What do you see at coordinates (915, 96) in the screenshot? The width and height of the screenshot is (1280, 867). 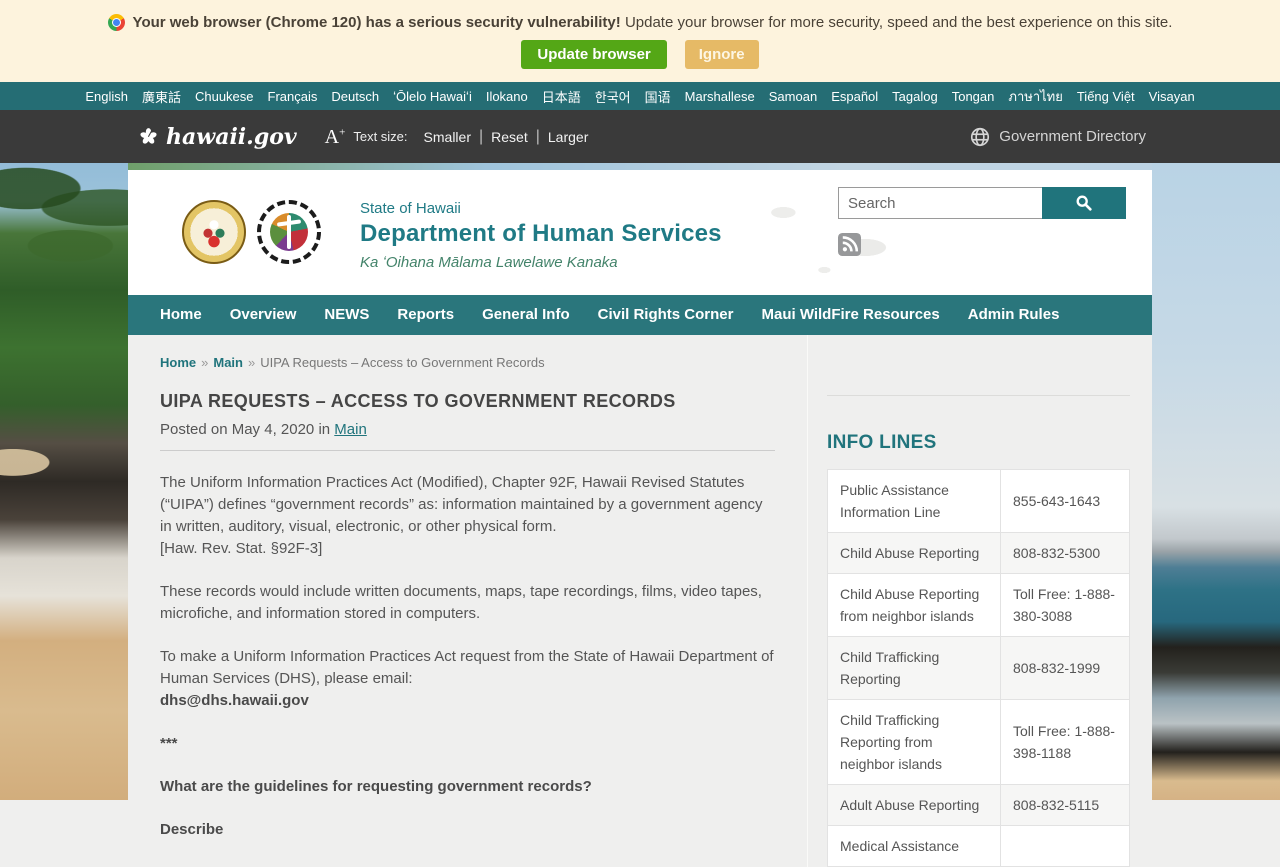 I see `language-link-tagalog: Tagalog` at bounding box center [915, 96].